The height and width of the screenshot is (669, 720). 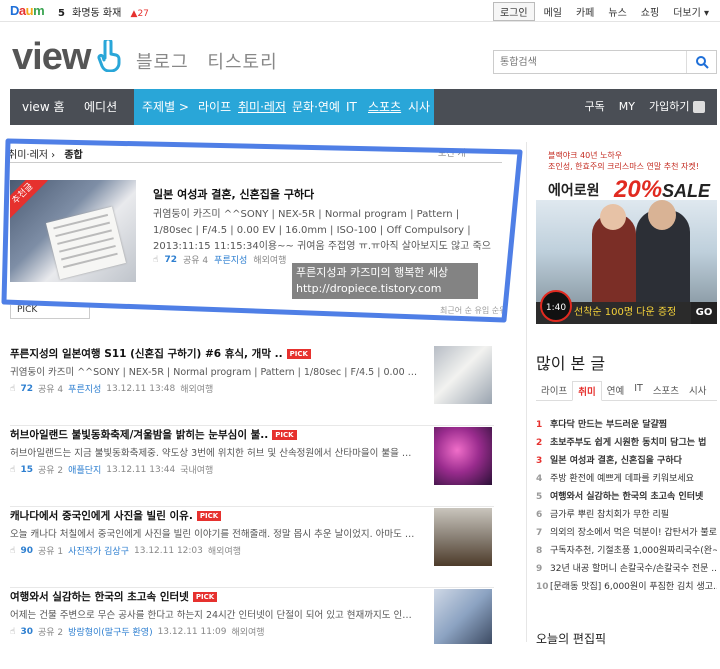 What do you see at coordinates (595, 107) in the screenshot?
I see `nav-subscribe: 구독` at bounding box center [595, 107].